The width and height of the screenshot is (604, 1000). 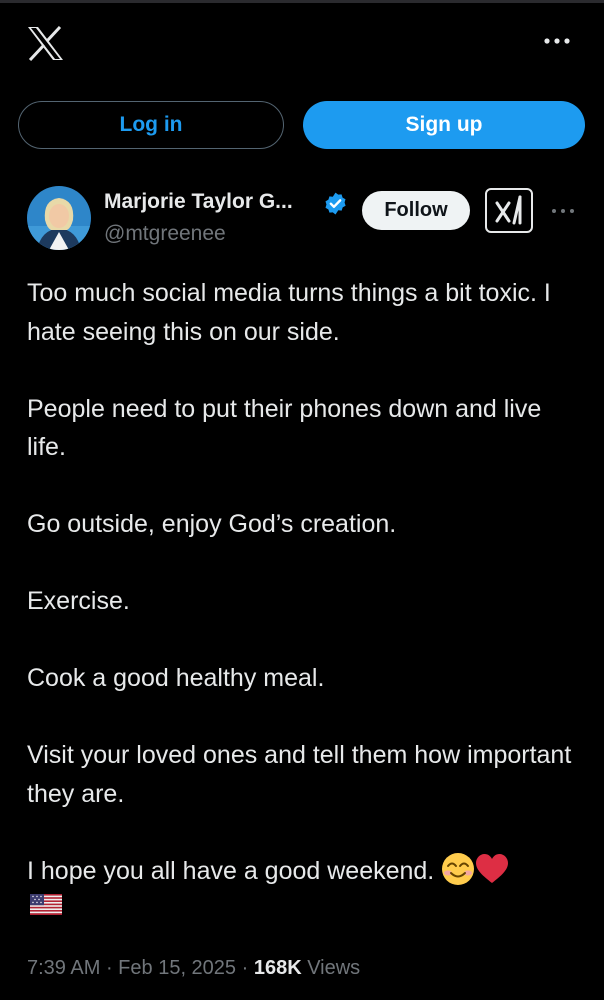 I want to click on views-count: 168K, so click(x=278, y=968).